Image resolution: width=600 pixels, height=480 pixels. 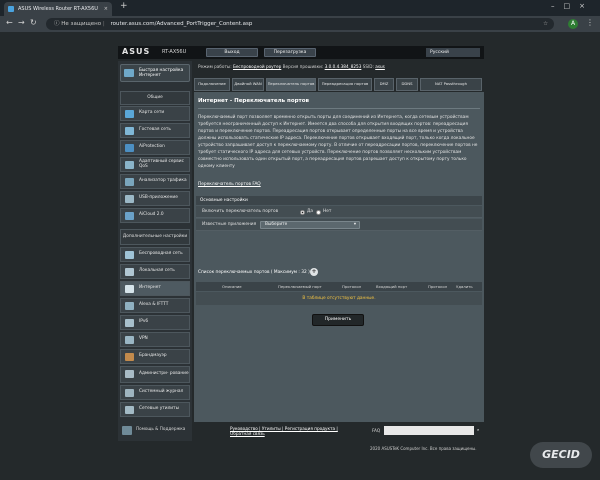 What do you see at coordinates (380, 66) in the screenshot?
I see `ssid-link: asus` at bounding box center [380, 66].